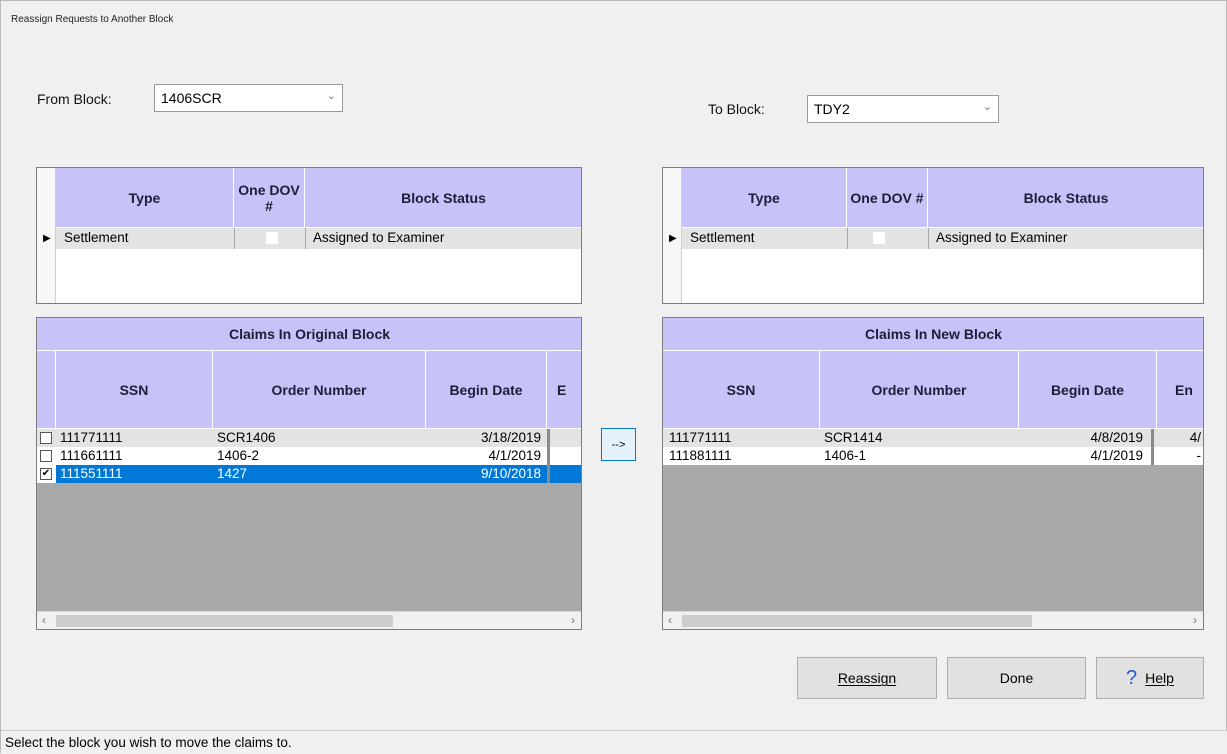 The image size is (1227, 754). What do you see at coordinates (564, 390) in the screenshot?
I see `col-header-end-date: E` at bounding box center [564, 390].